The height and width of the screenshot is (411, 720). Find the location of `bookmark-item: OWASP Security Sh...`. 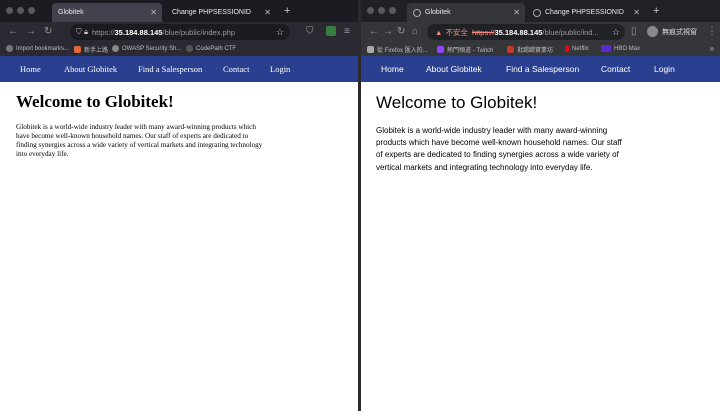

bookmark-item: OWASP Security Sh... is located at coordinates (146, 48).